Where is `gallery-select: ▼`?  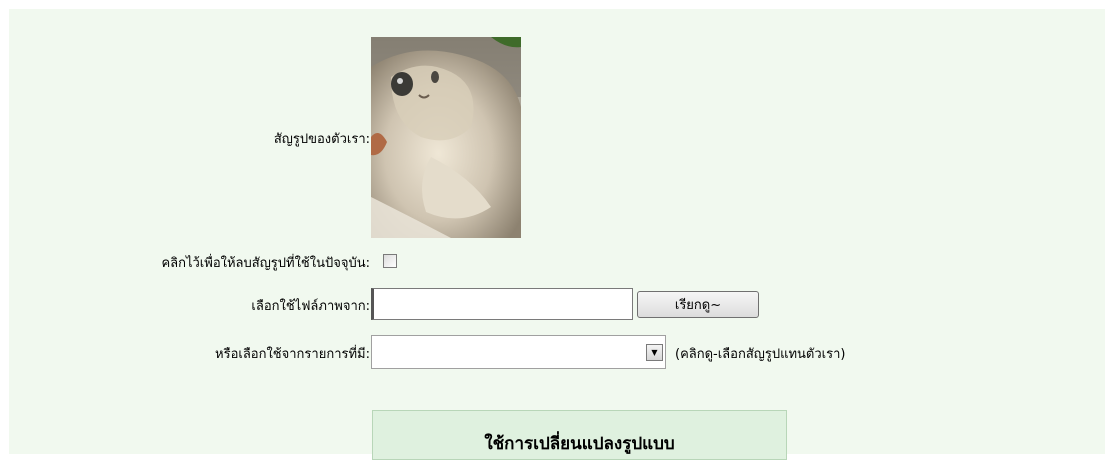
gallery-select: ▼ is located at coordinates (518, 352).